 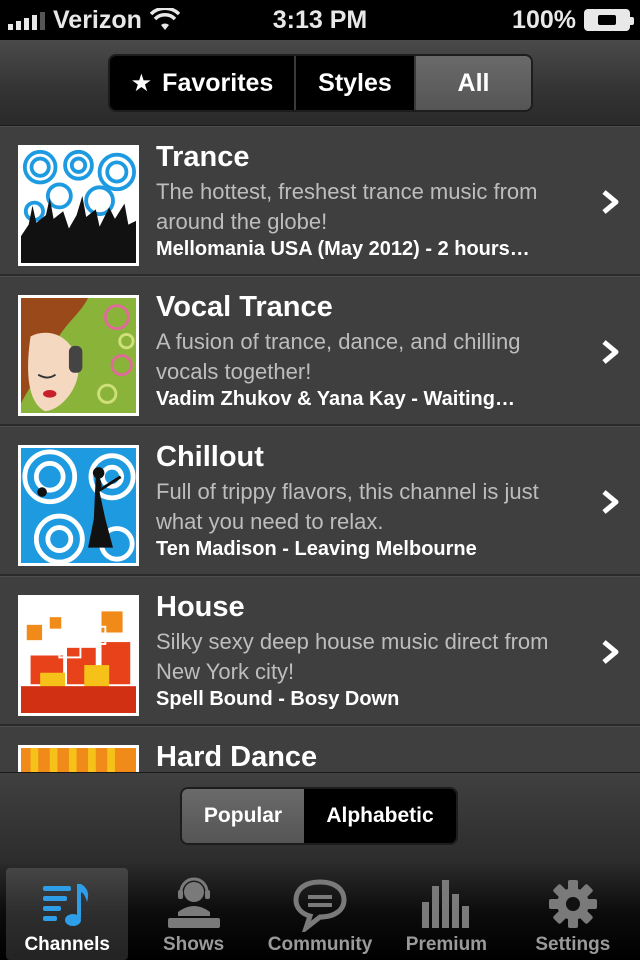 I want to click on segment-popular: Popular, so click(x=243, y=816).